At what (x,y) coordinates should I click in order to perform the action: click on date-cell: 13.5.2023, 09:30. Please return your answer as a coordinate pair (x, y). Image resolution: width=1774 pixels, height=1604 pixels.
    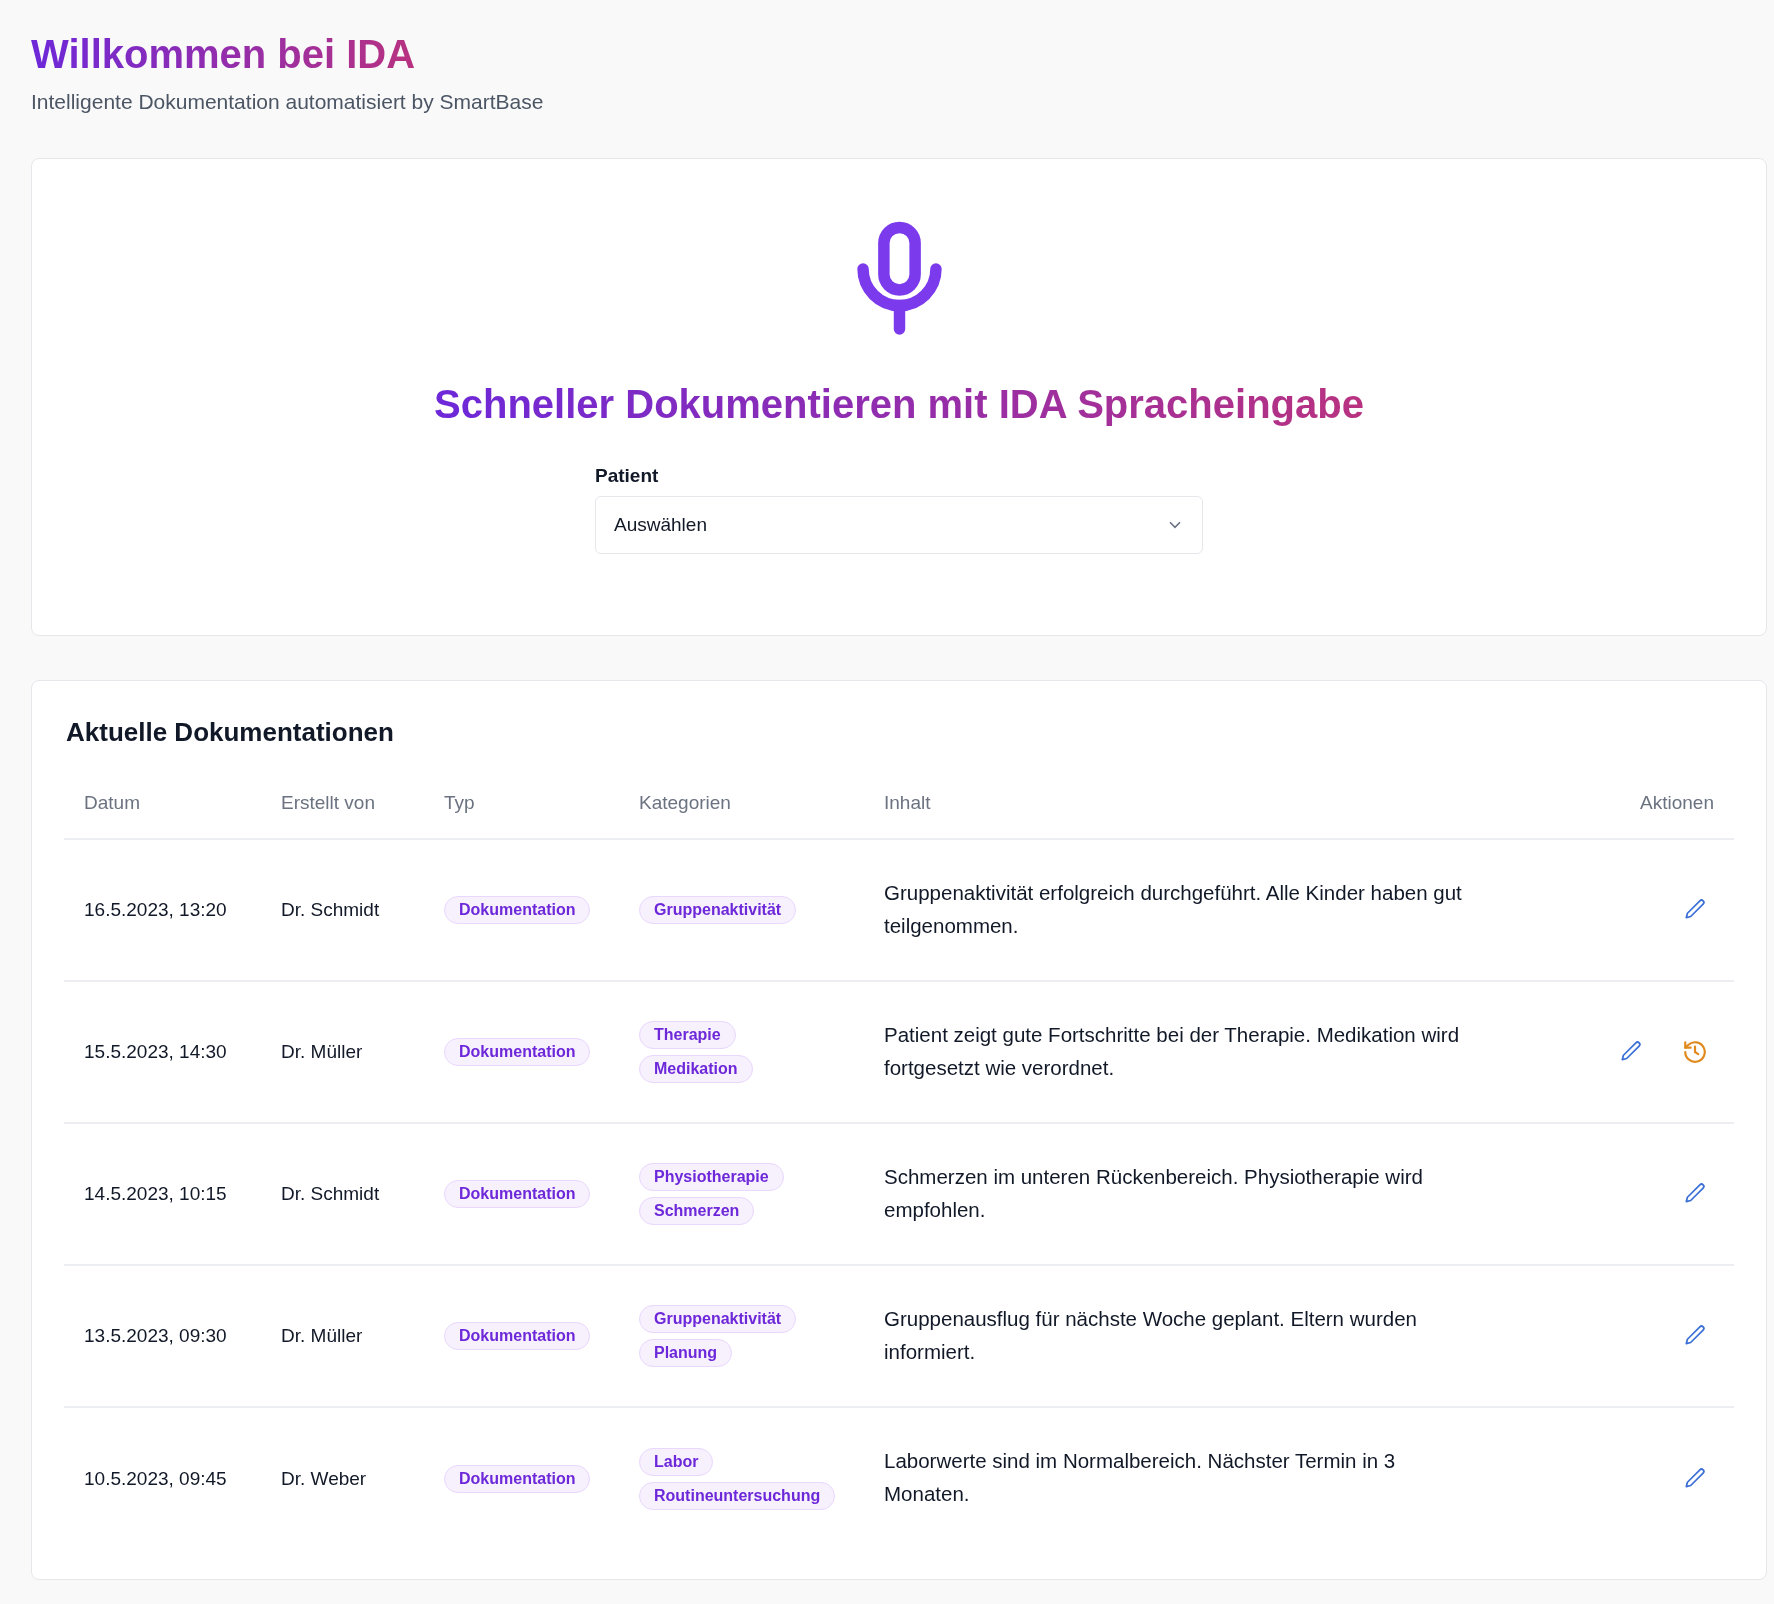
    Looking at the image, I should click on (162, 1336).